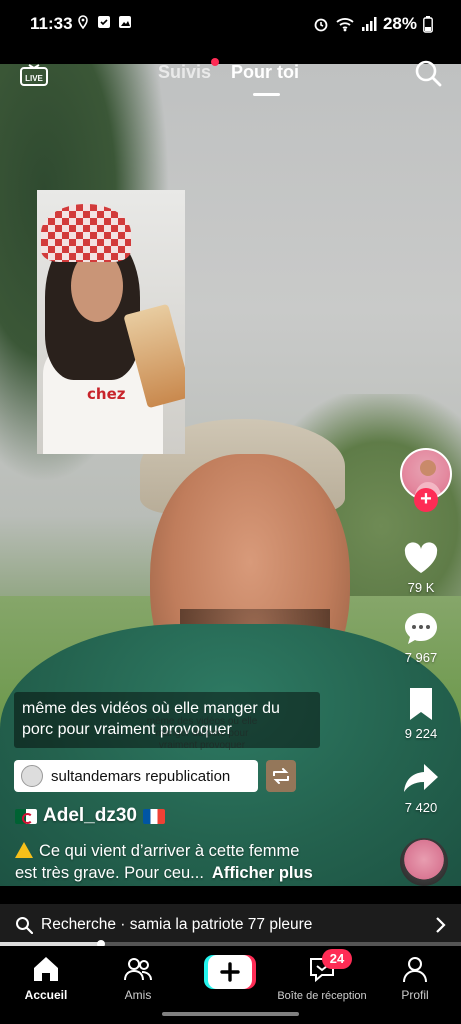 The width and height of the screenshot is (461, 1024). I want to click on search-query: samia la patriote 77 pleure, so click(221, 924).